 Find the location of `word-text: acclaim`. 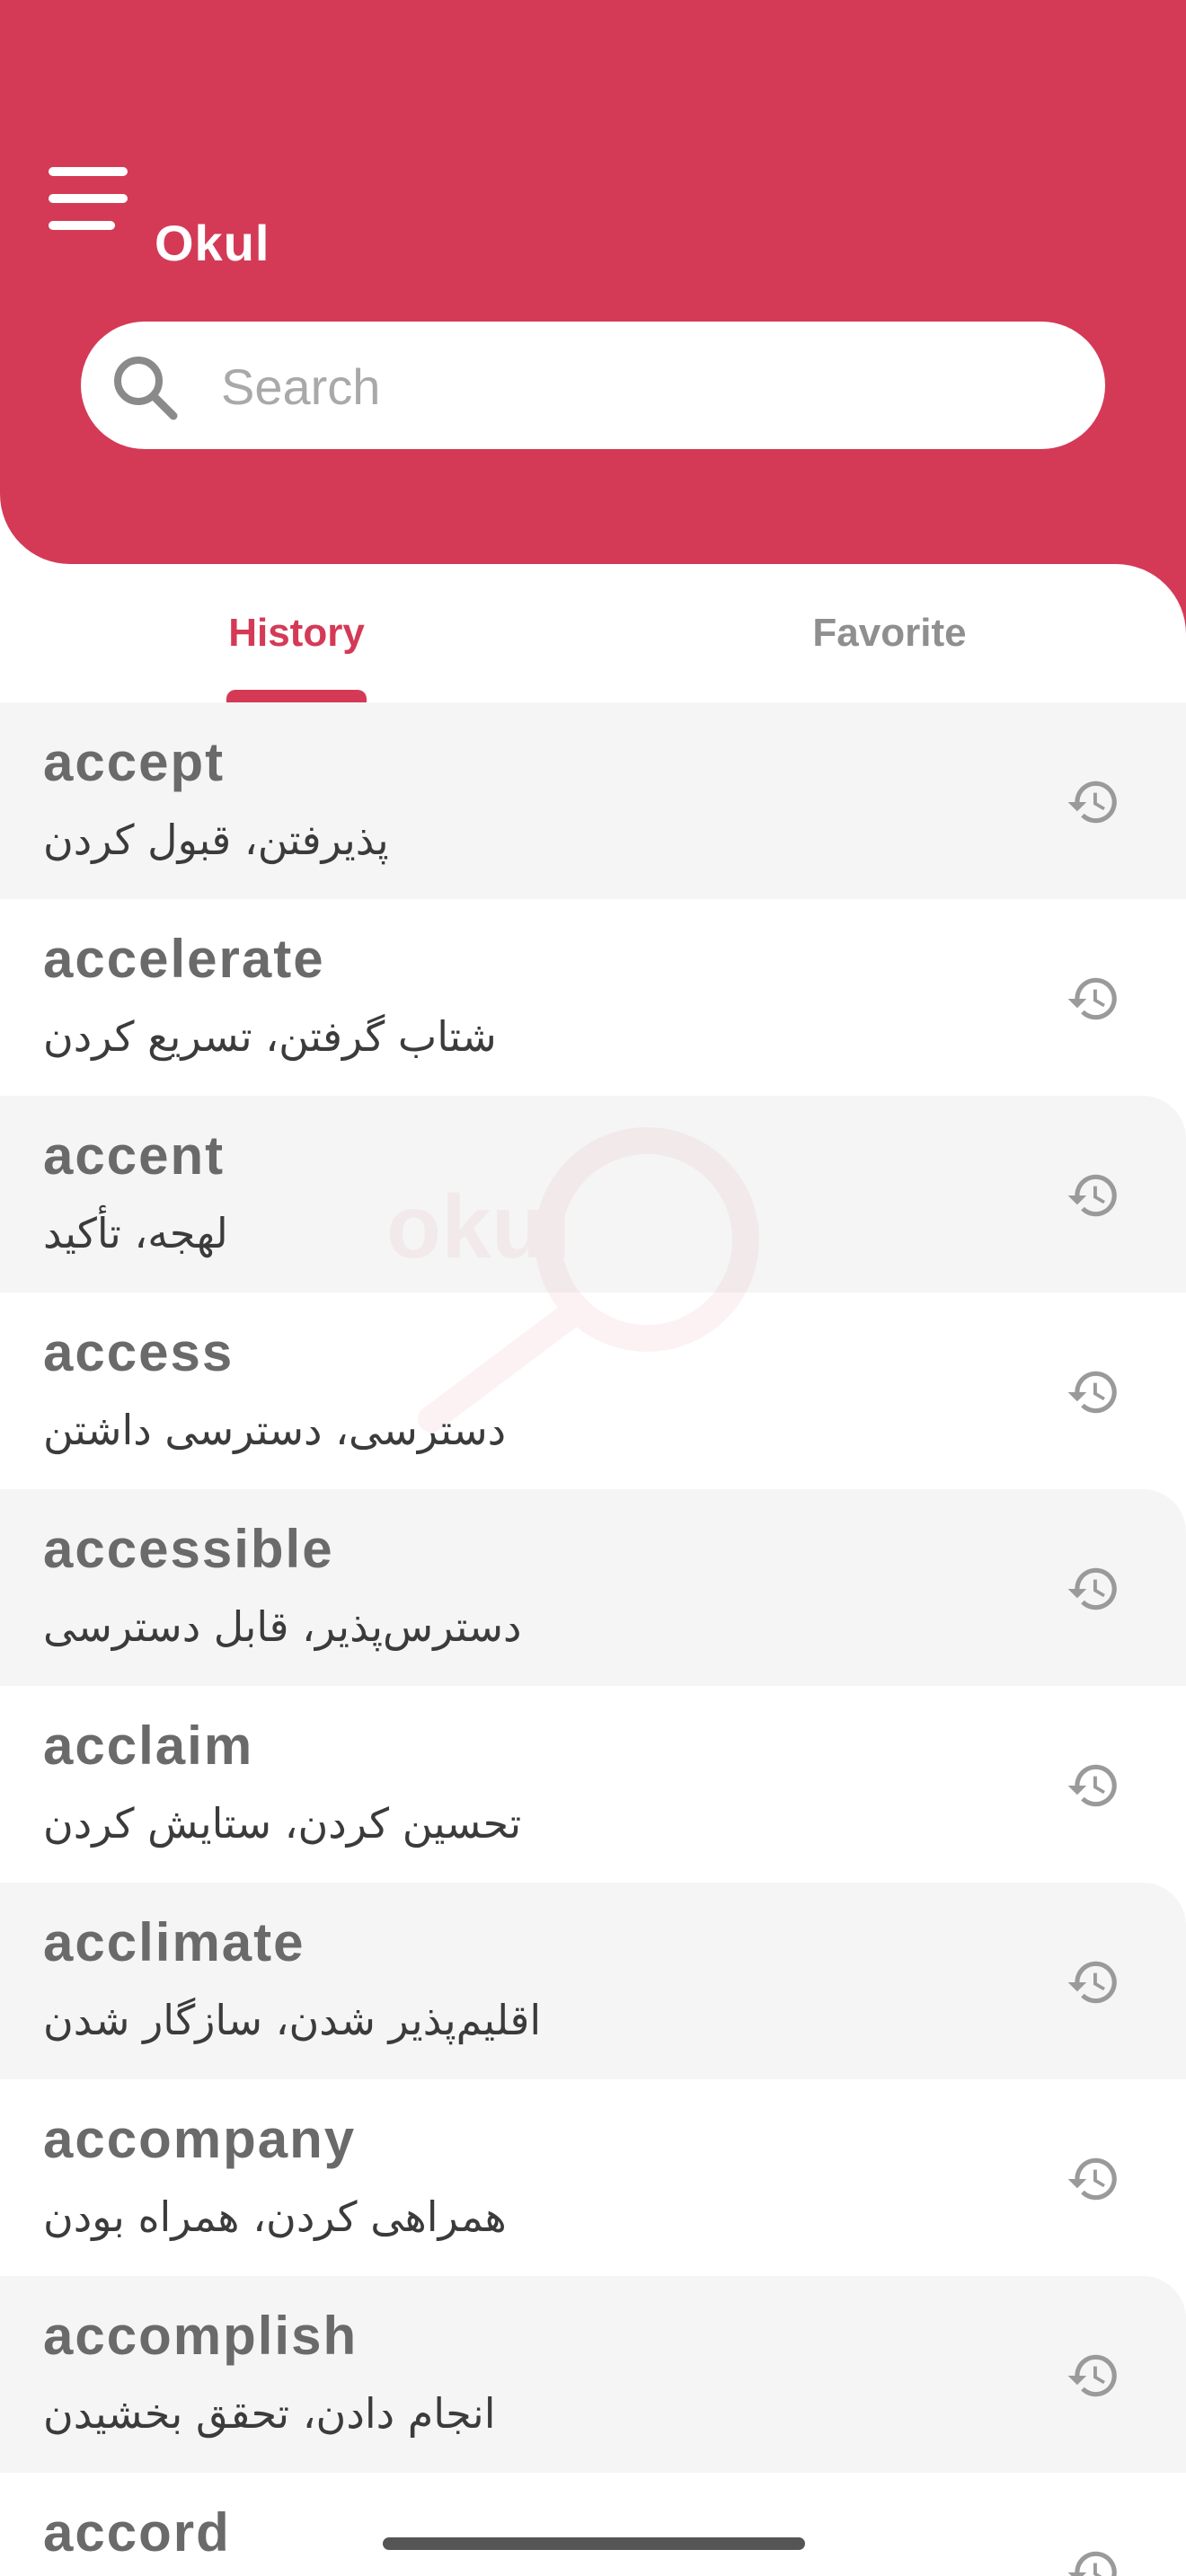

word-text: acclaim is located at coordinates (148, 1746).